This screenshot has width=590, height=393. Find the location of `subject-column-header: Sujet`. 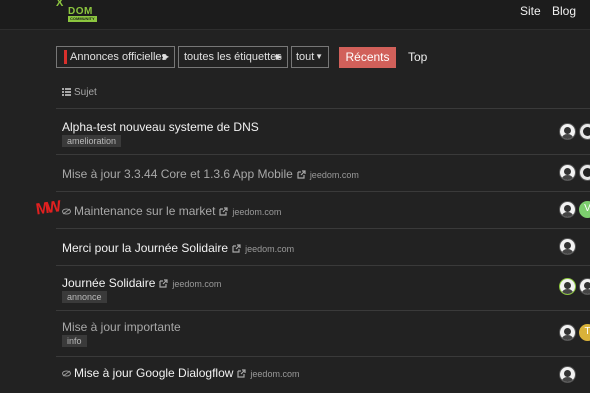

subject-column-header: Sujet is located at coordinates (79, 92).